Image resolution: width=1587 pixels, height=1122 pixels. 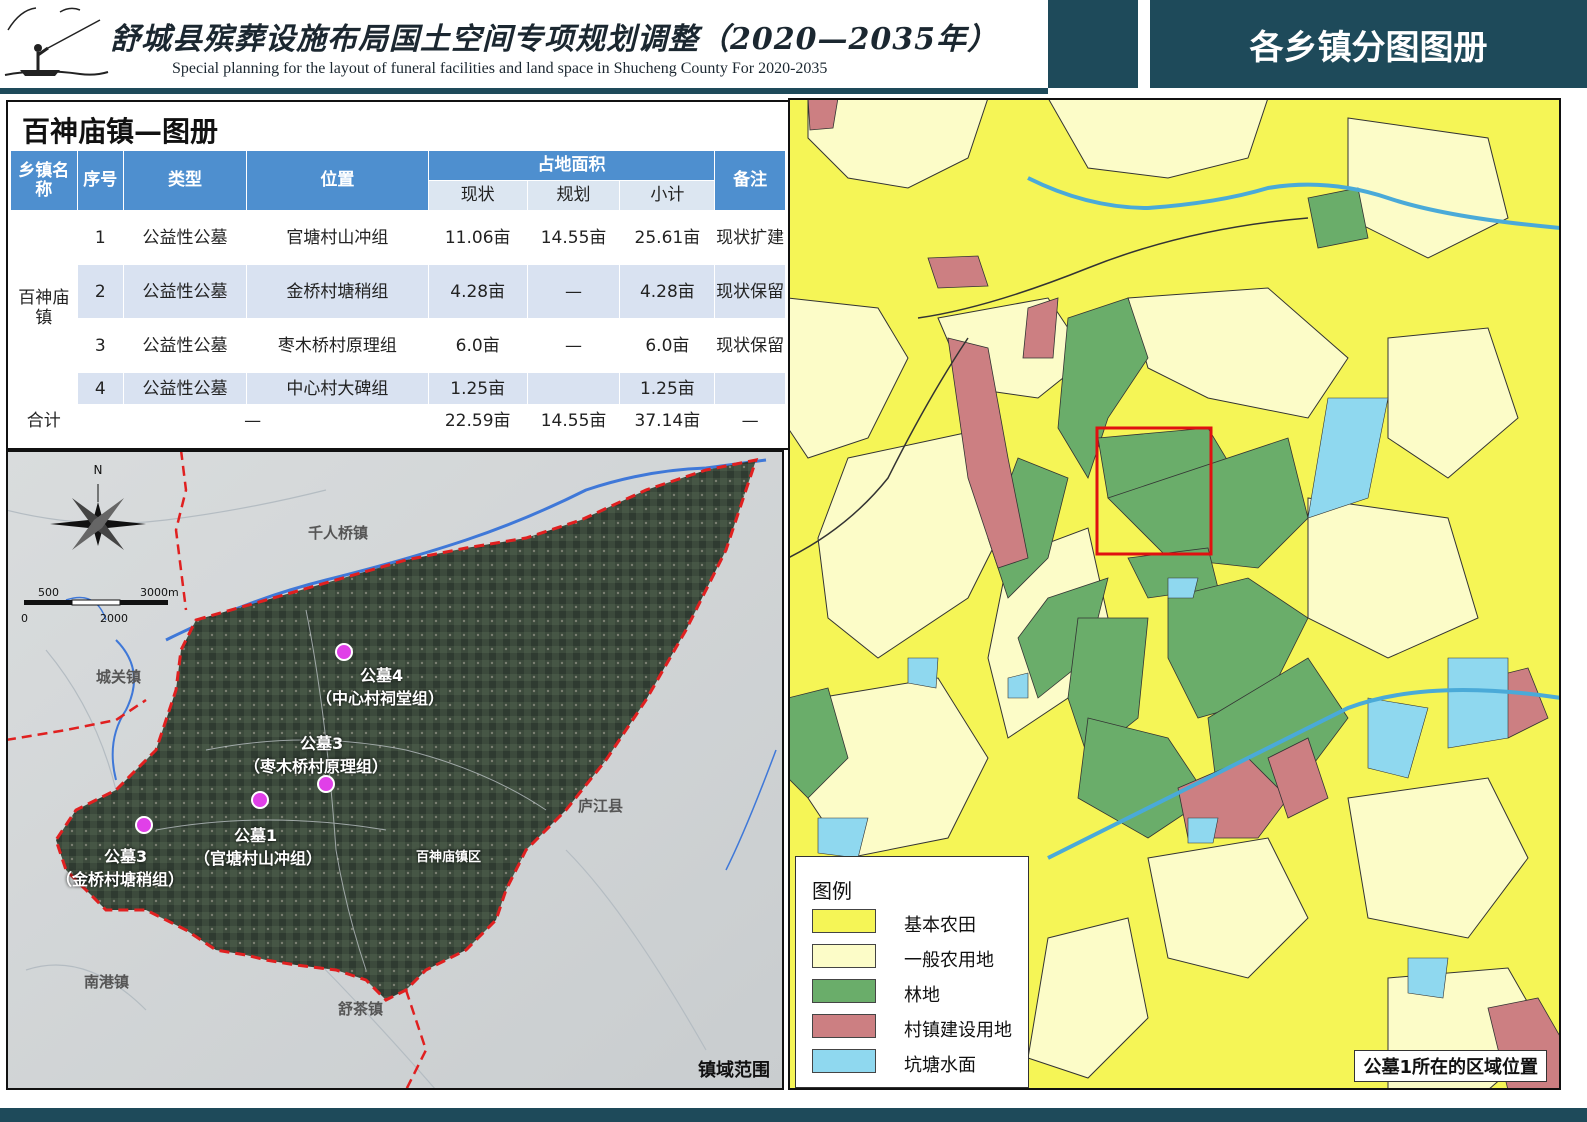 I want to click on current-cell: 4.28亩, so click(x=477, y=291).